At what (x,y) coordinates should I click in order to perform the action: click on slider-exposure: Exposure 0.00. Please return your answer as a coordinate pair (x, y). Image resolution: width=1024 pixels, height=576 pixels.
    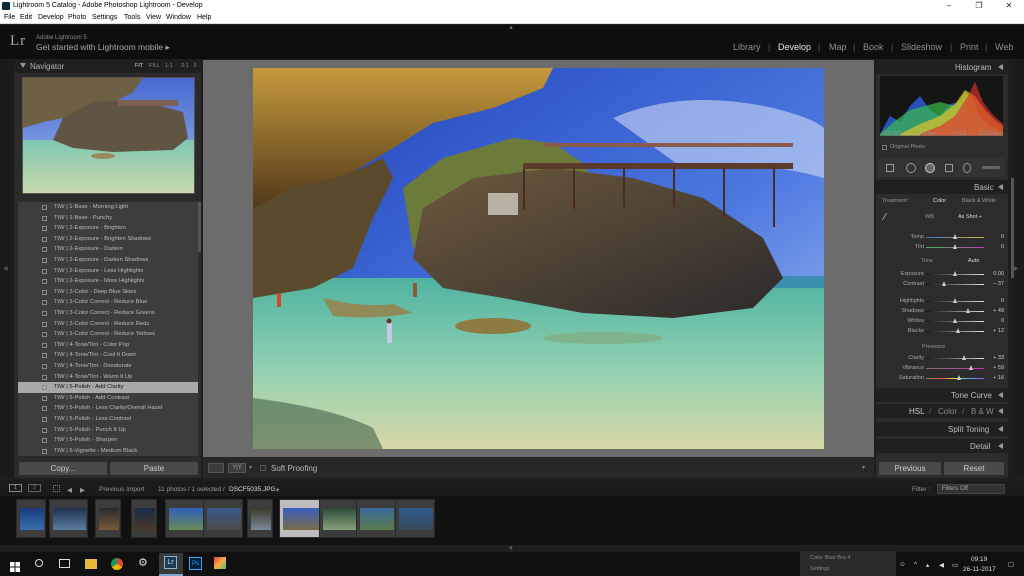
    Looking at the image, I should click on (942, 274).